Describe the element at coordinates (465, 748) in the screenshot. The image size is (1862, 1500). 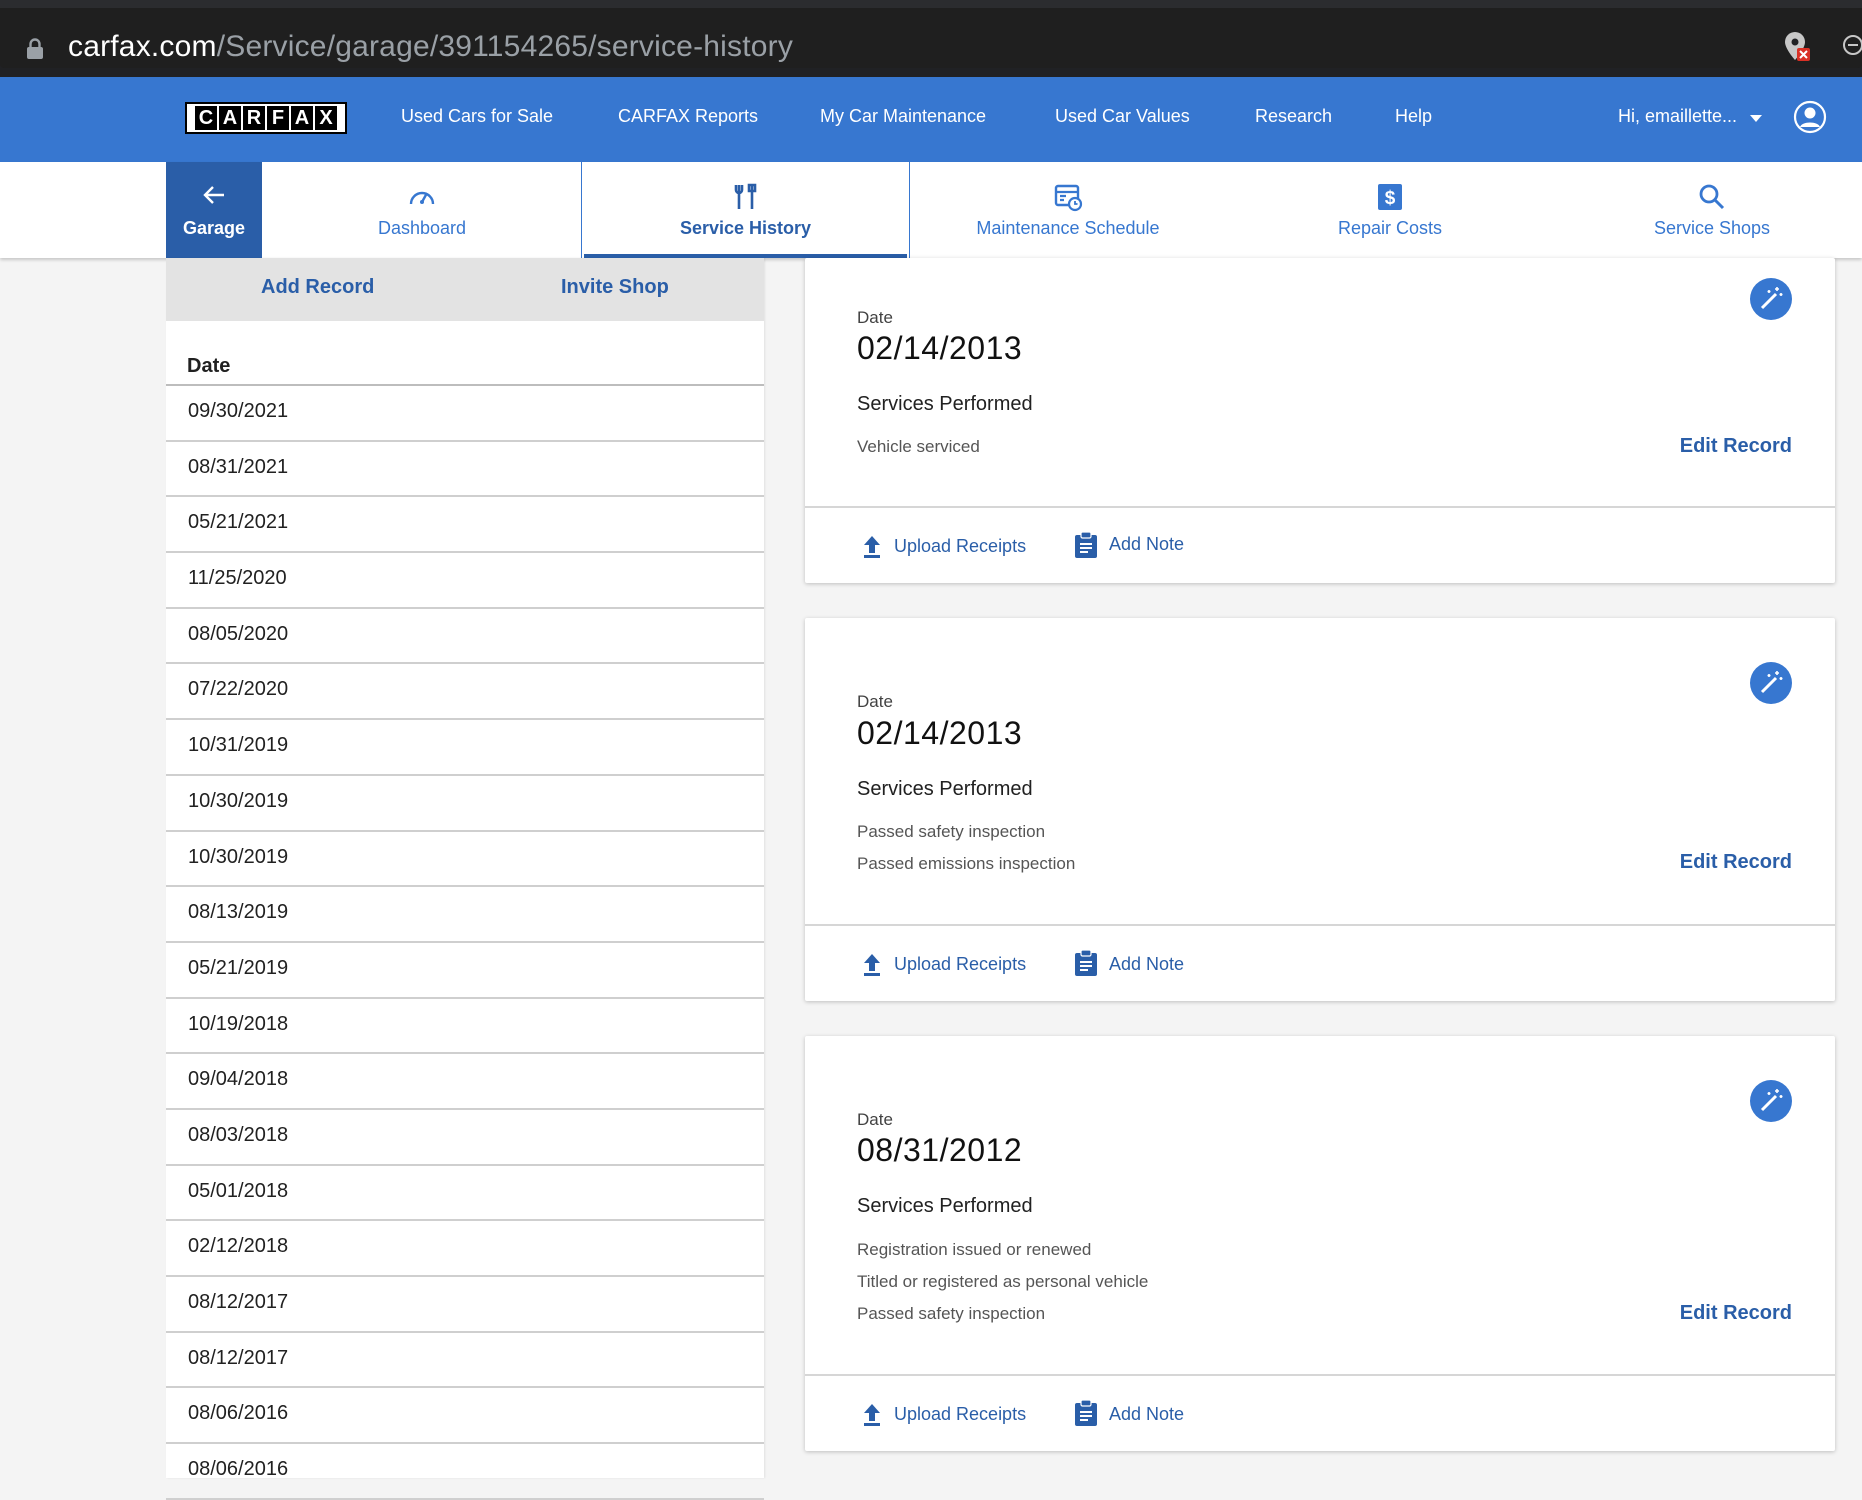
I see `date-list-item: 10/31/2019` at that location.